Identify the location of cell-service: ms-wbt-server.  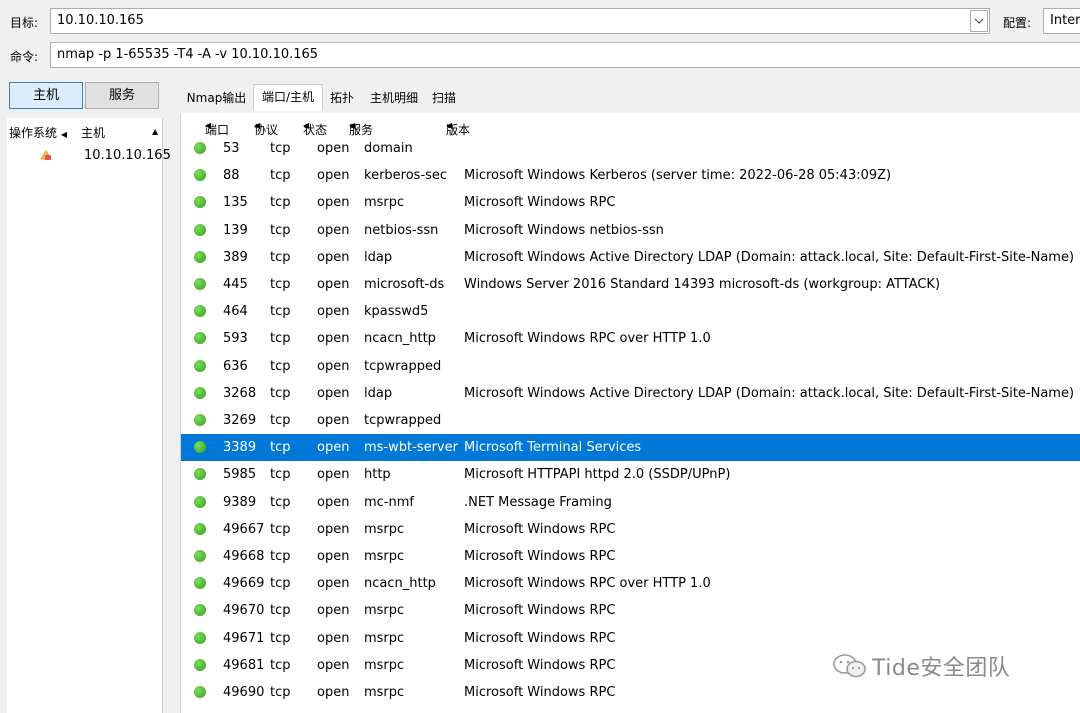
(411, 448).